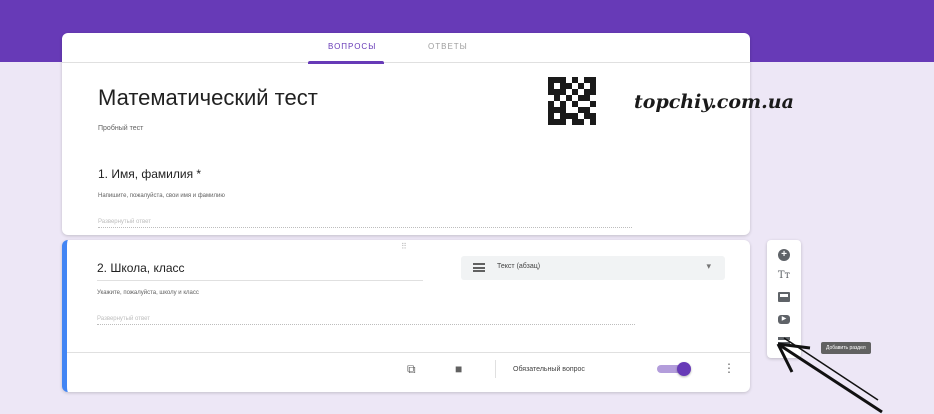  What do you see at coordinates (406, 48) in the screenshot?
I see `tabs-bar: вопросы ответы` at bounding box center [406, 48].